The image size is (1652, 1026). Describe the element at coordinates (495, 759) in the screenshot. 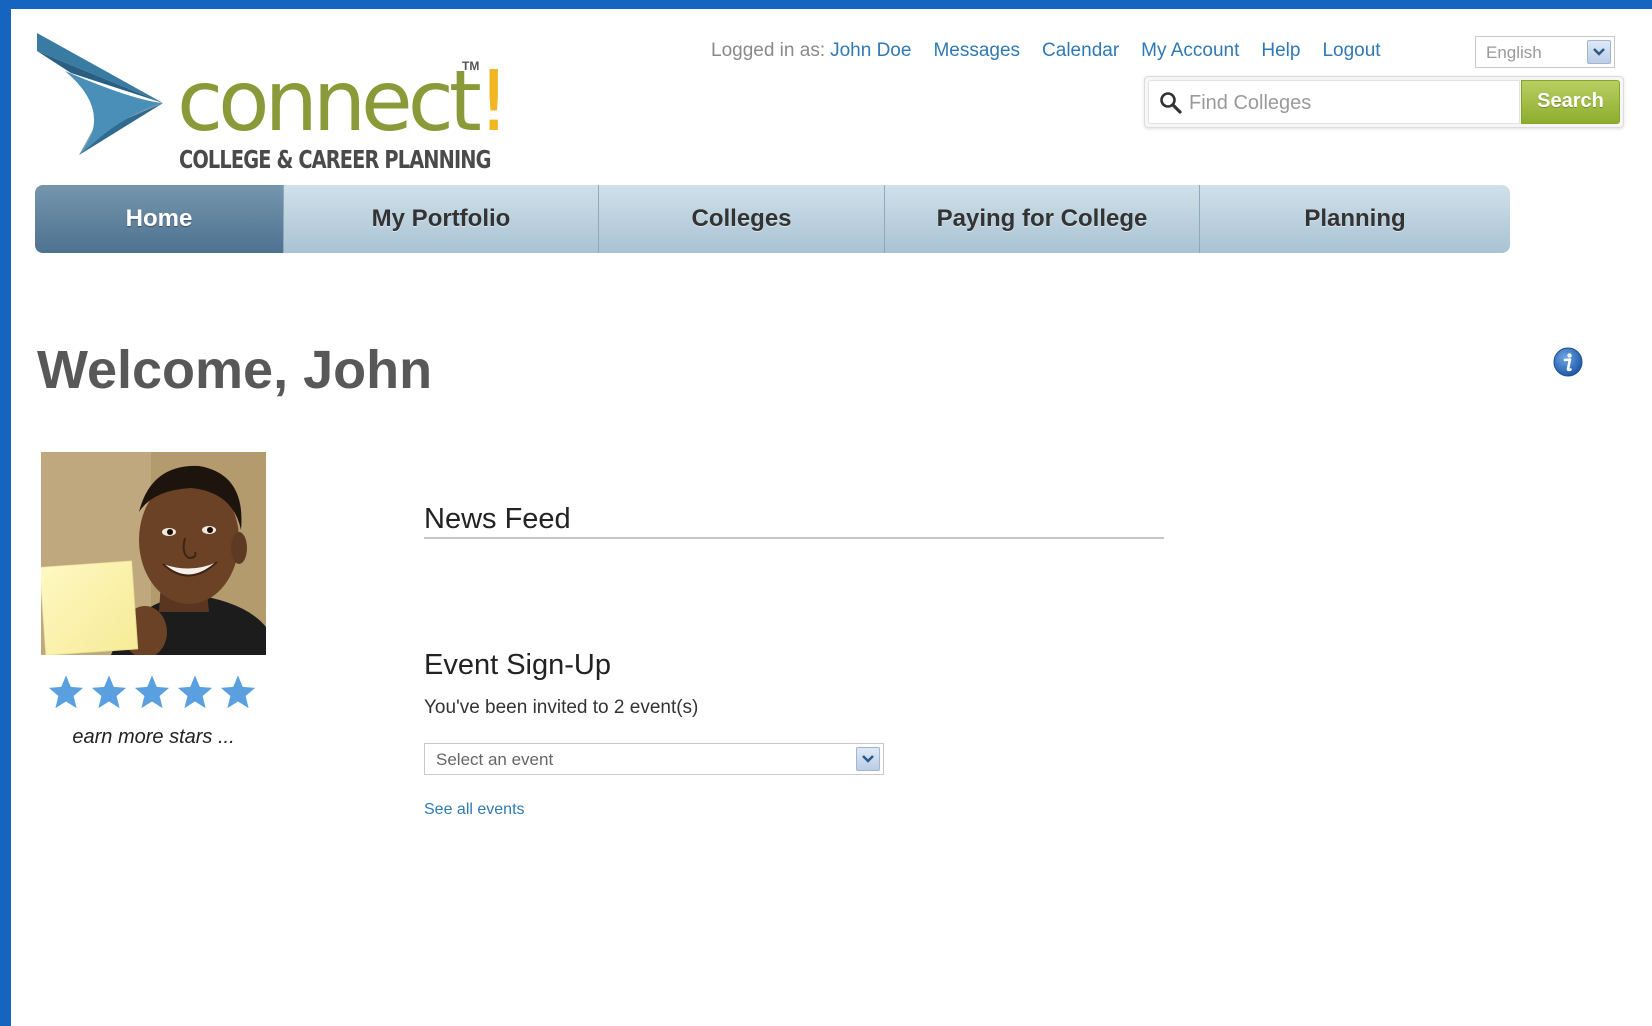

I see `event-select-value: Select an event` at that location.